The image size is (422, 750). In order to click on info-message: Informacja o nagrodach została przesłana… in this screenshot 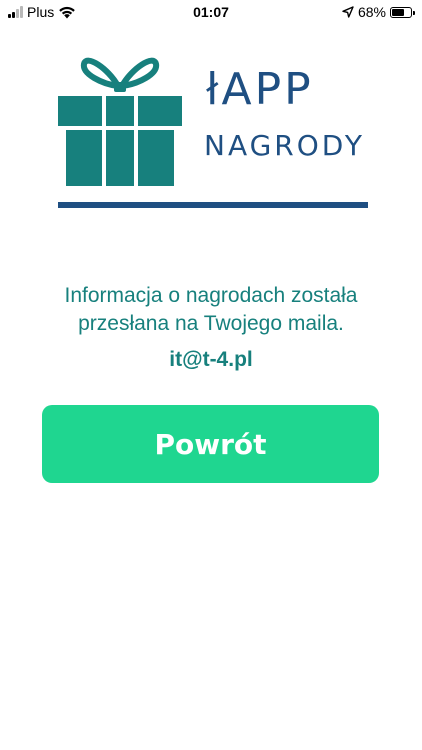, I will do `click(211, 309)`.